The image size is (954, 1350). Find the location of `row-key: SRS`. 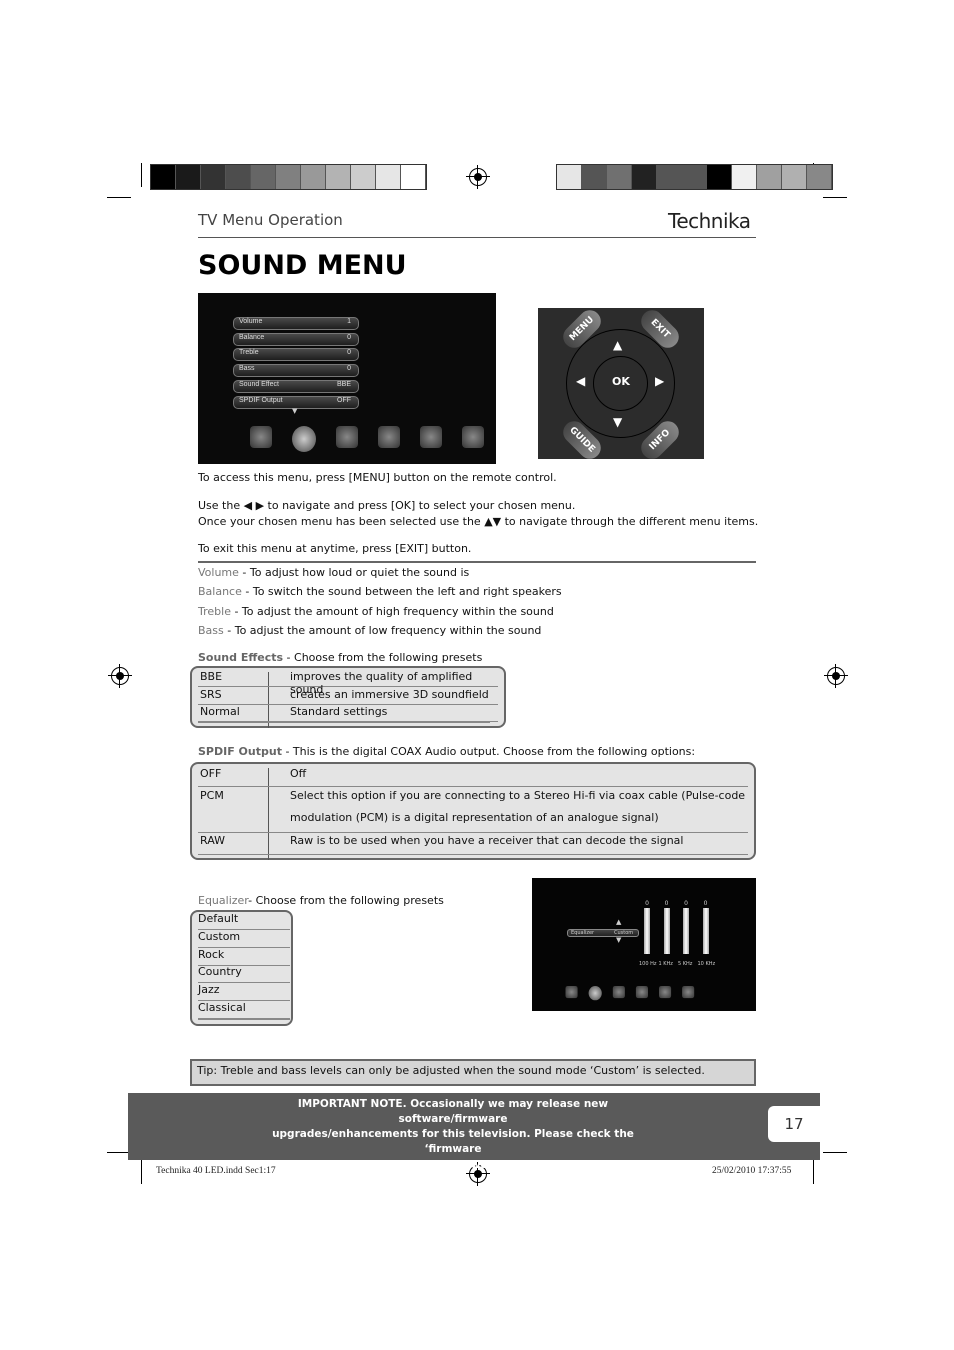

row-key: SRS is located at coordinates (211, 694).